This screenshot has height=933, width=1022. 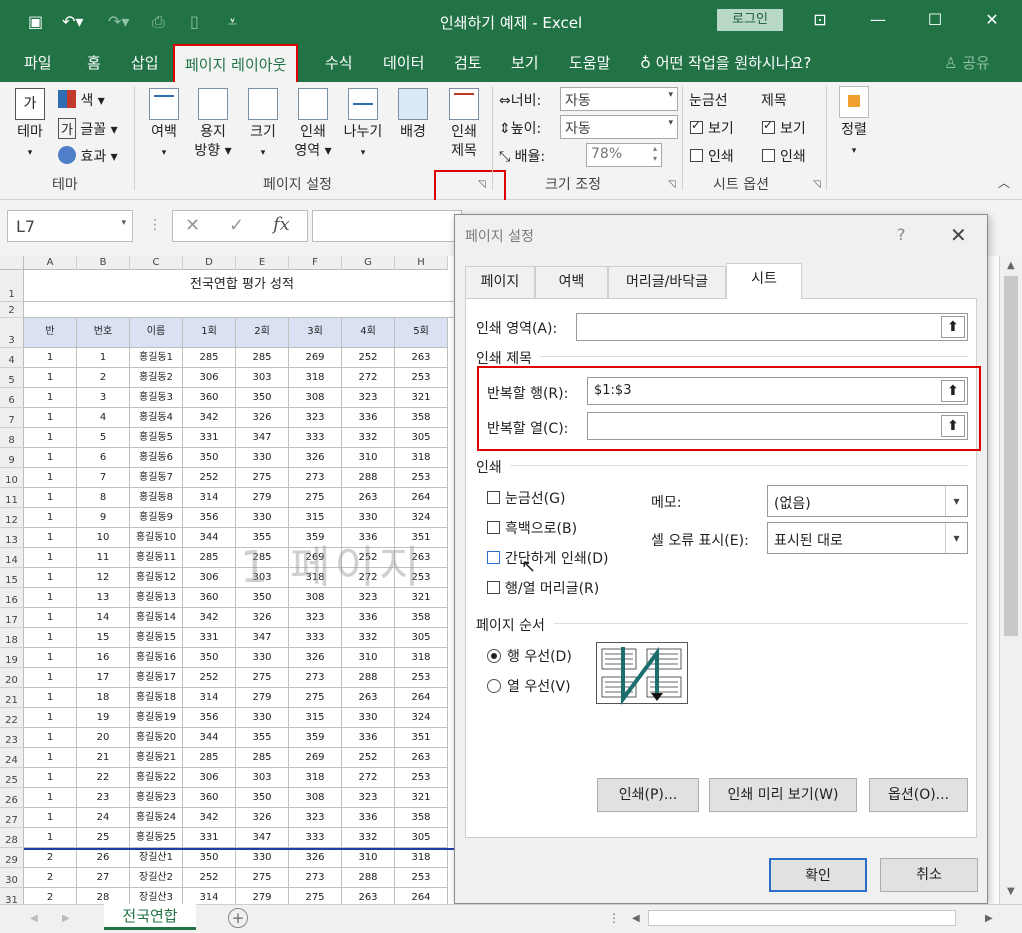 What do you see at coordinates (464, 124) in the screenshot?
I see `print-titles-button: 인쇄 제목` at bounding box center [464, 124].